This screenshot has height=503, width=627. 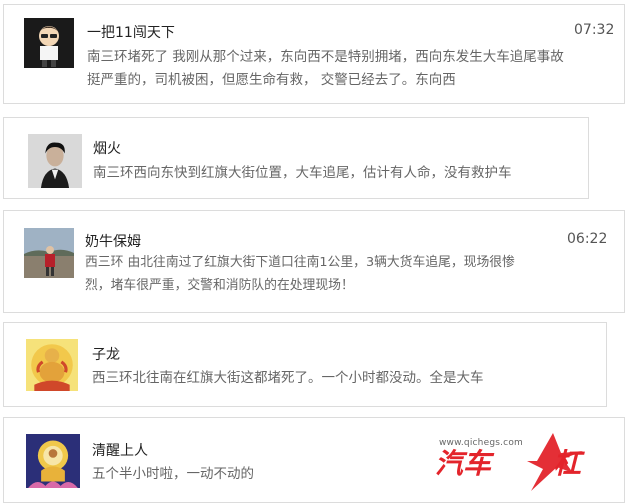 I want to click on person-outdoor-avatar-icon, so click(x=49, y=253).